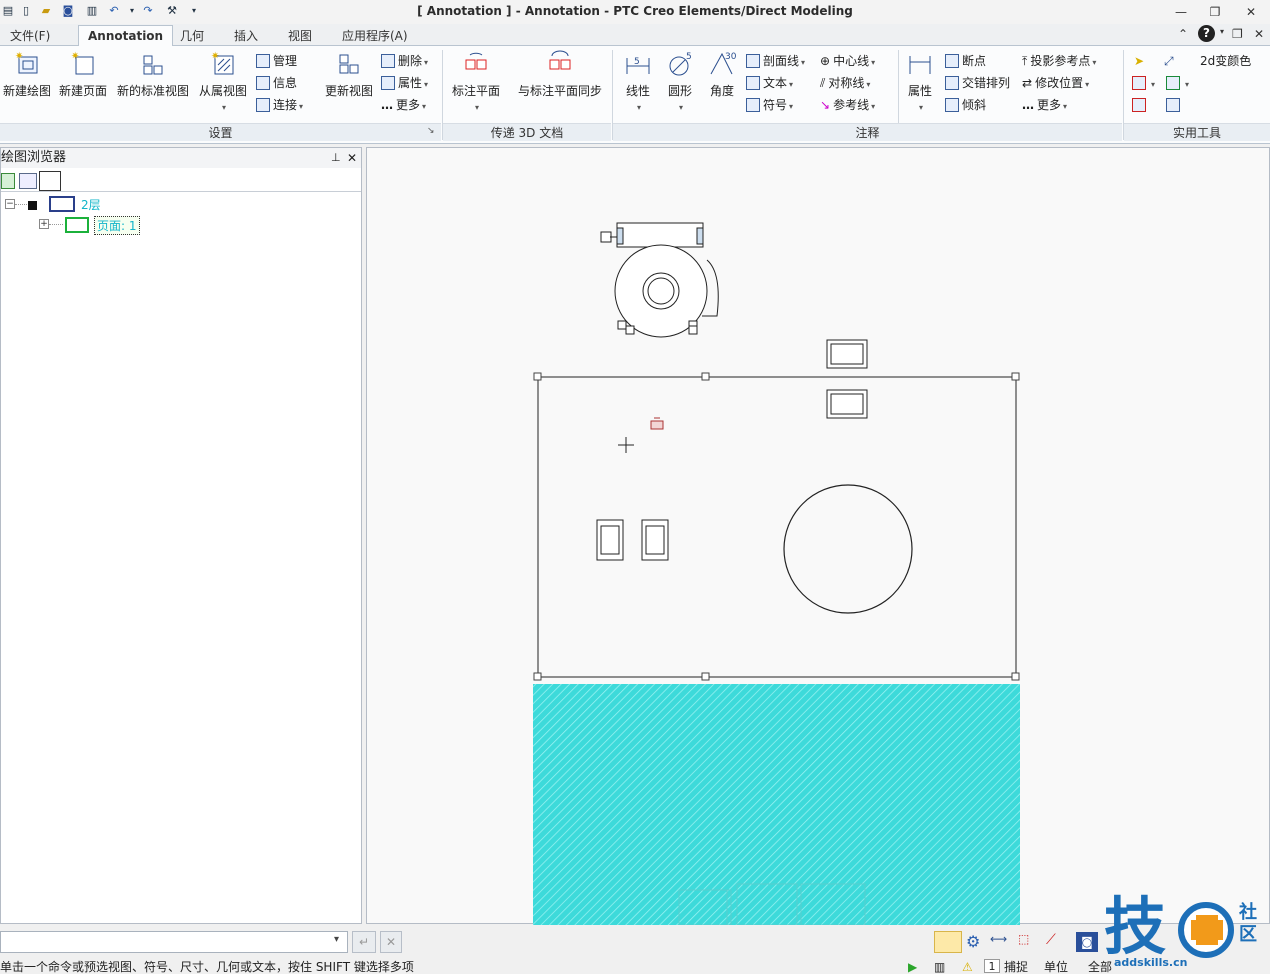 Image resolution: width=1270 pixels, height=974 pixels. I want to click on hatch-button: 剖面线 ▾, so click(775, 61).